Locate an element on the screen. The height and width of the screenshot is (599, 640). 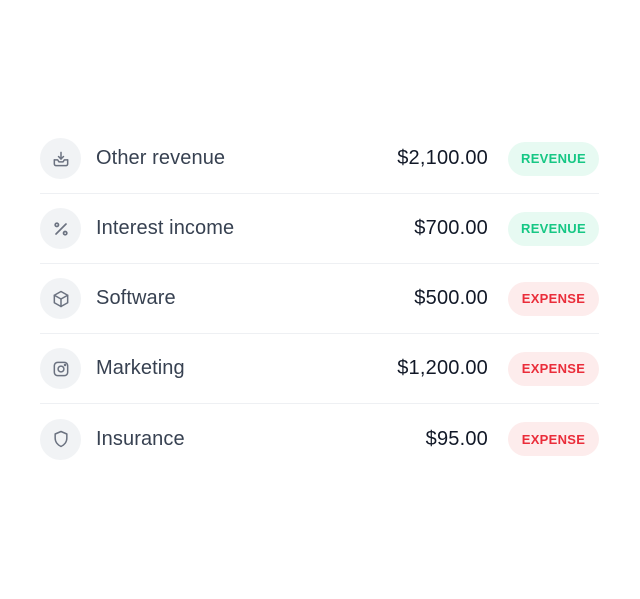
transaction-label: Marketing is located at coordinates (140, 368).